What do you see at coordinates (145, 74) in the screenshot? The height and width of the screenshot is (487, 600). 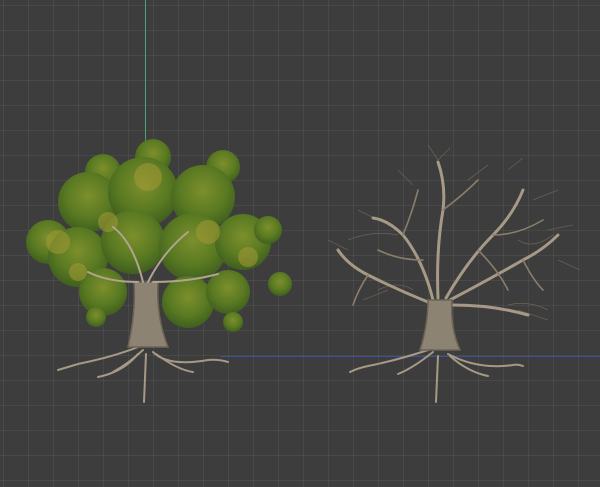 I see `y-axis-line` at bounding box center [145, 74].